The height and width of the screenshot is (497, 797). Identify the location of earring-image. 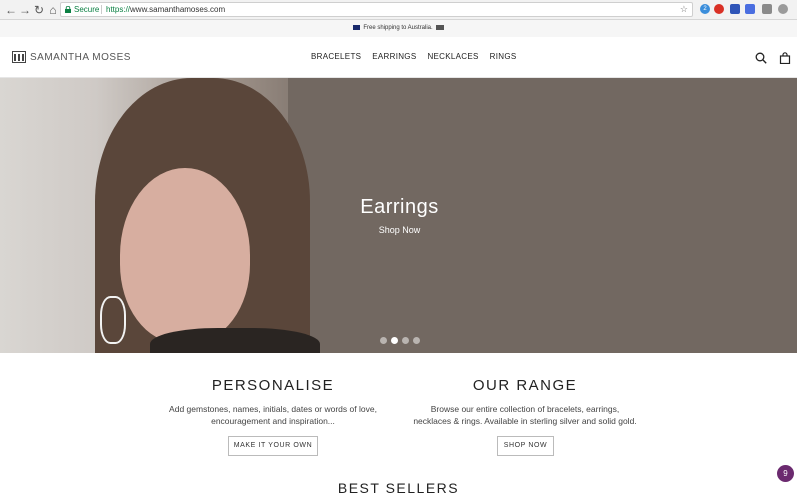
(113, 320).